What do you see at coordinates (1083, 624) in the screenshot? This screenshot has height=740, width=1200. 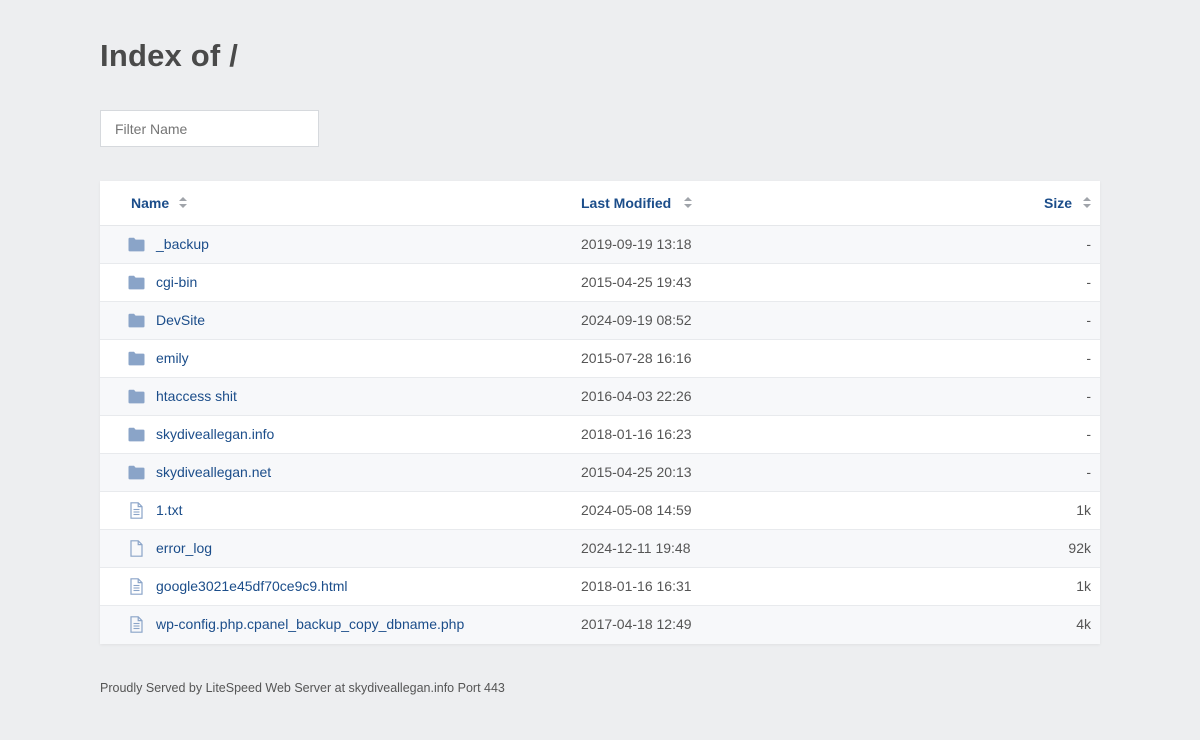 I see `size-cell: 4k` at bounding box center [1083, 624].